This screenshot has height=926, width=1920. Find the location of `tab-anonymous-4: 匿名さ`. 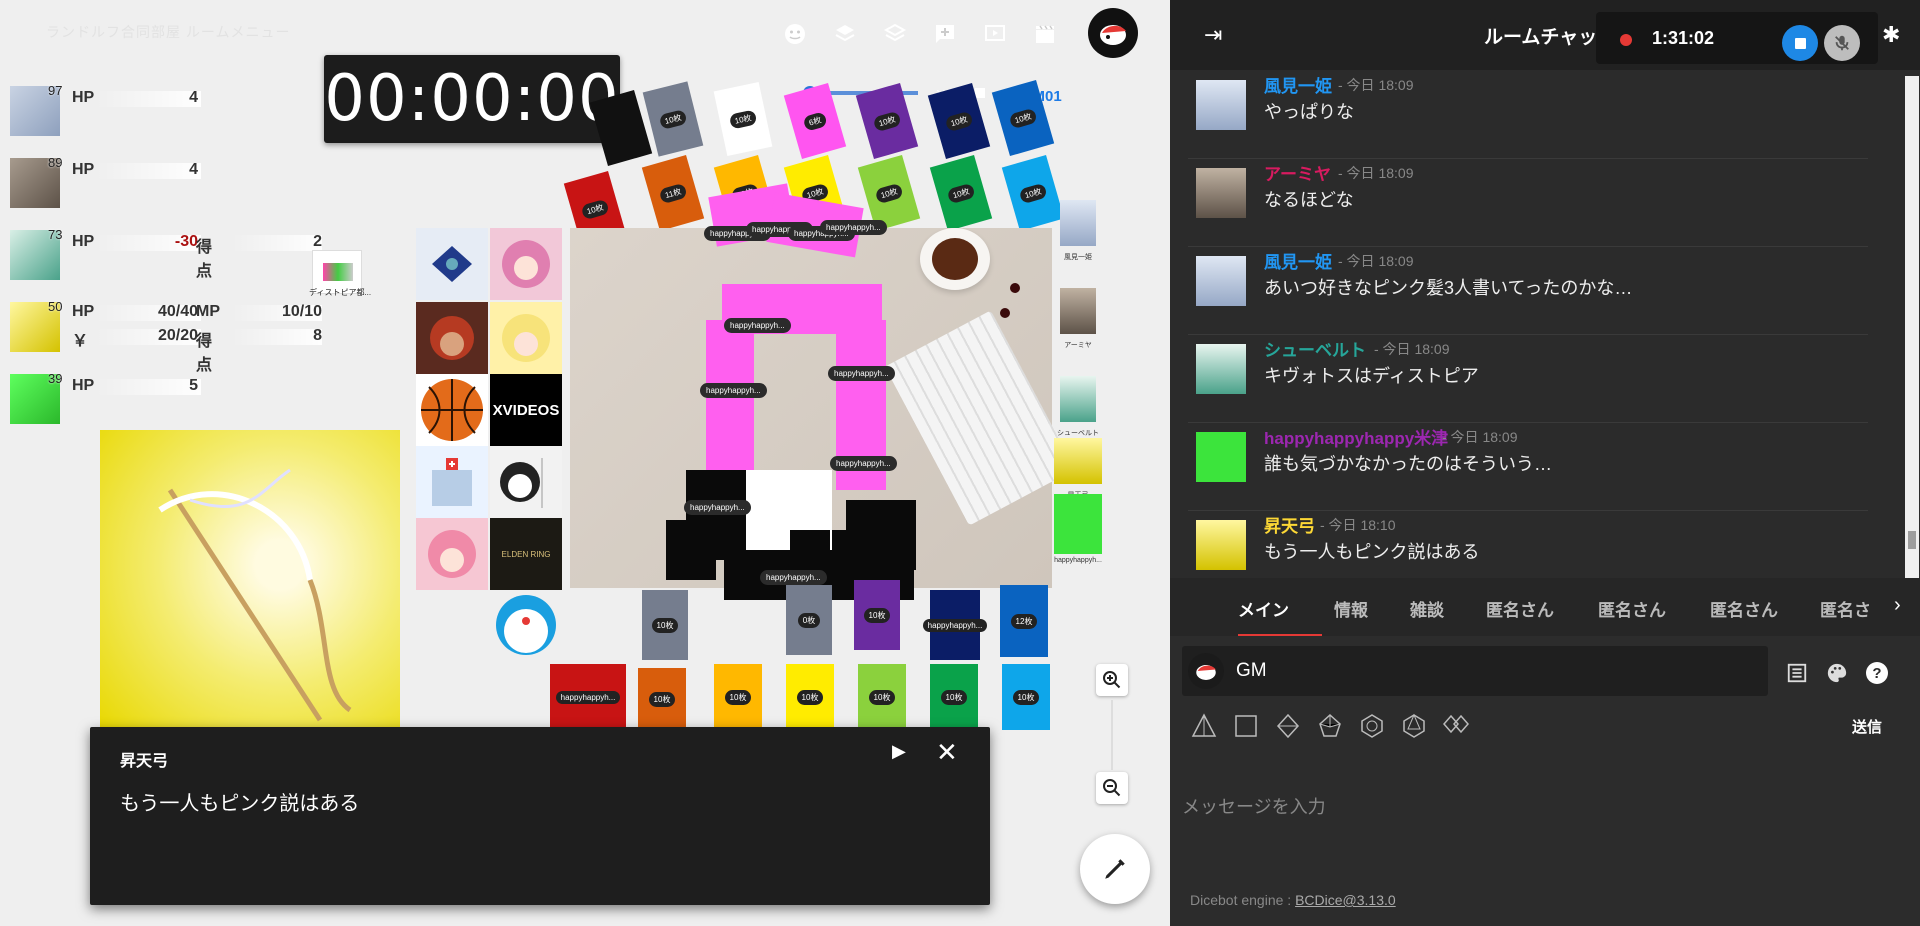

tab-anonymous-4: 匿名さ is located at coordinates (1845, 608).